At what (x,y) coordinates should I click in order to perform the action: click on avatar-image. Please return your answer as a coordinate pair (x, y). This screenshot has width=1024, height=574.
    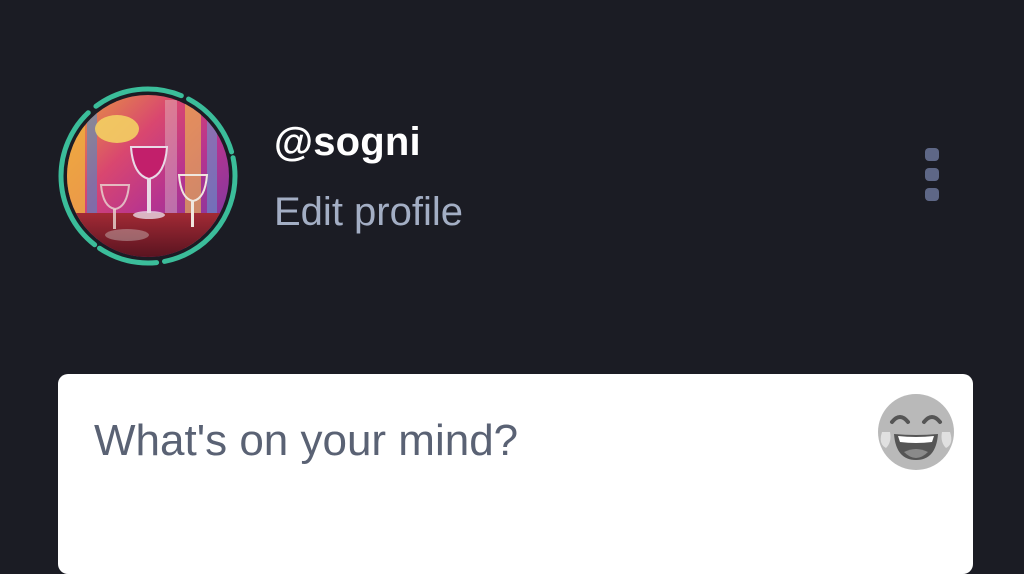
    Looking at the image, I should click on (148, 176).